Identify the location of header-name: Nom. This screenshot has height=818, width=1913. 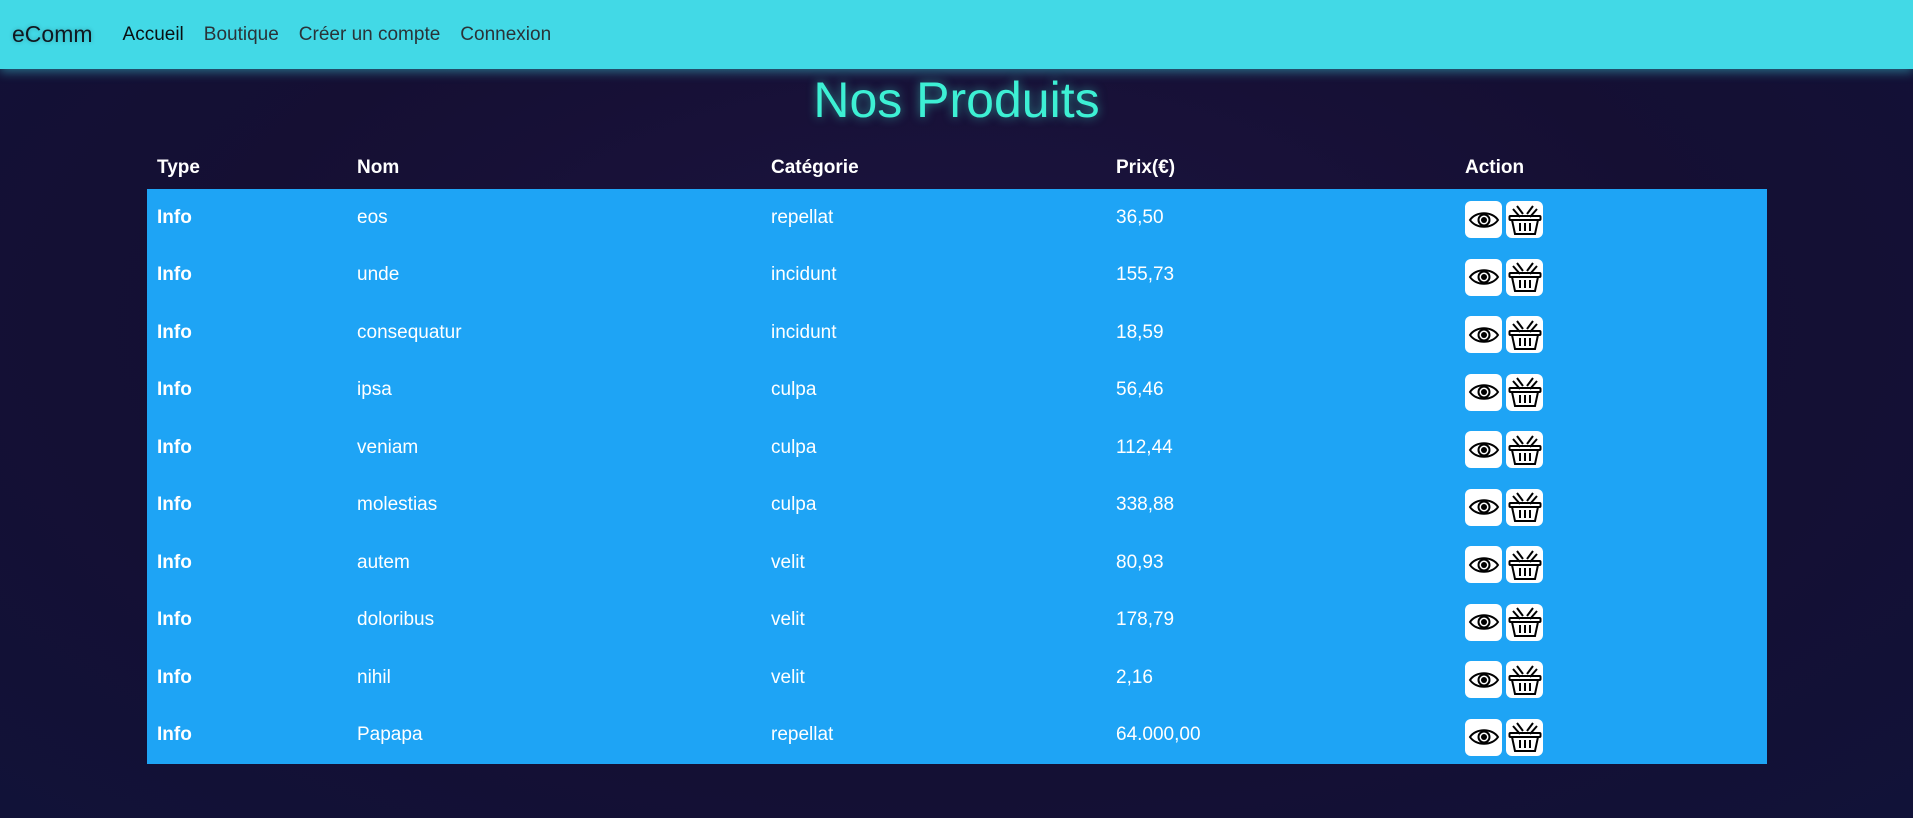
(378, 167).